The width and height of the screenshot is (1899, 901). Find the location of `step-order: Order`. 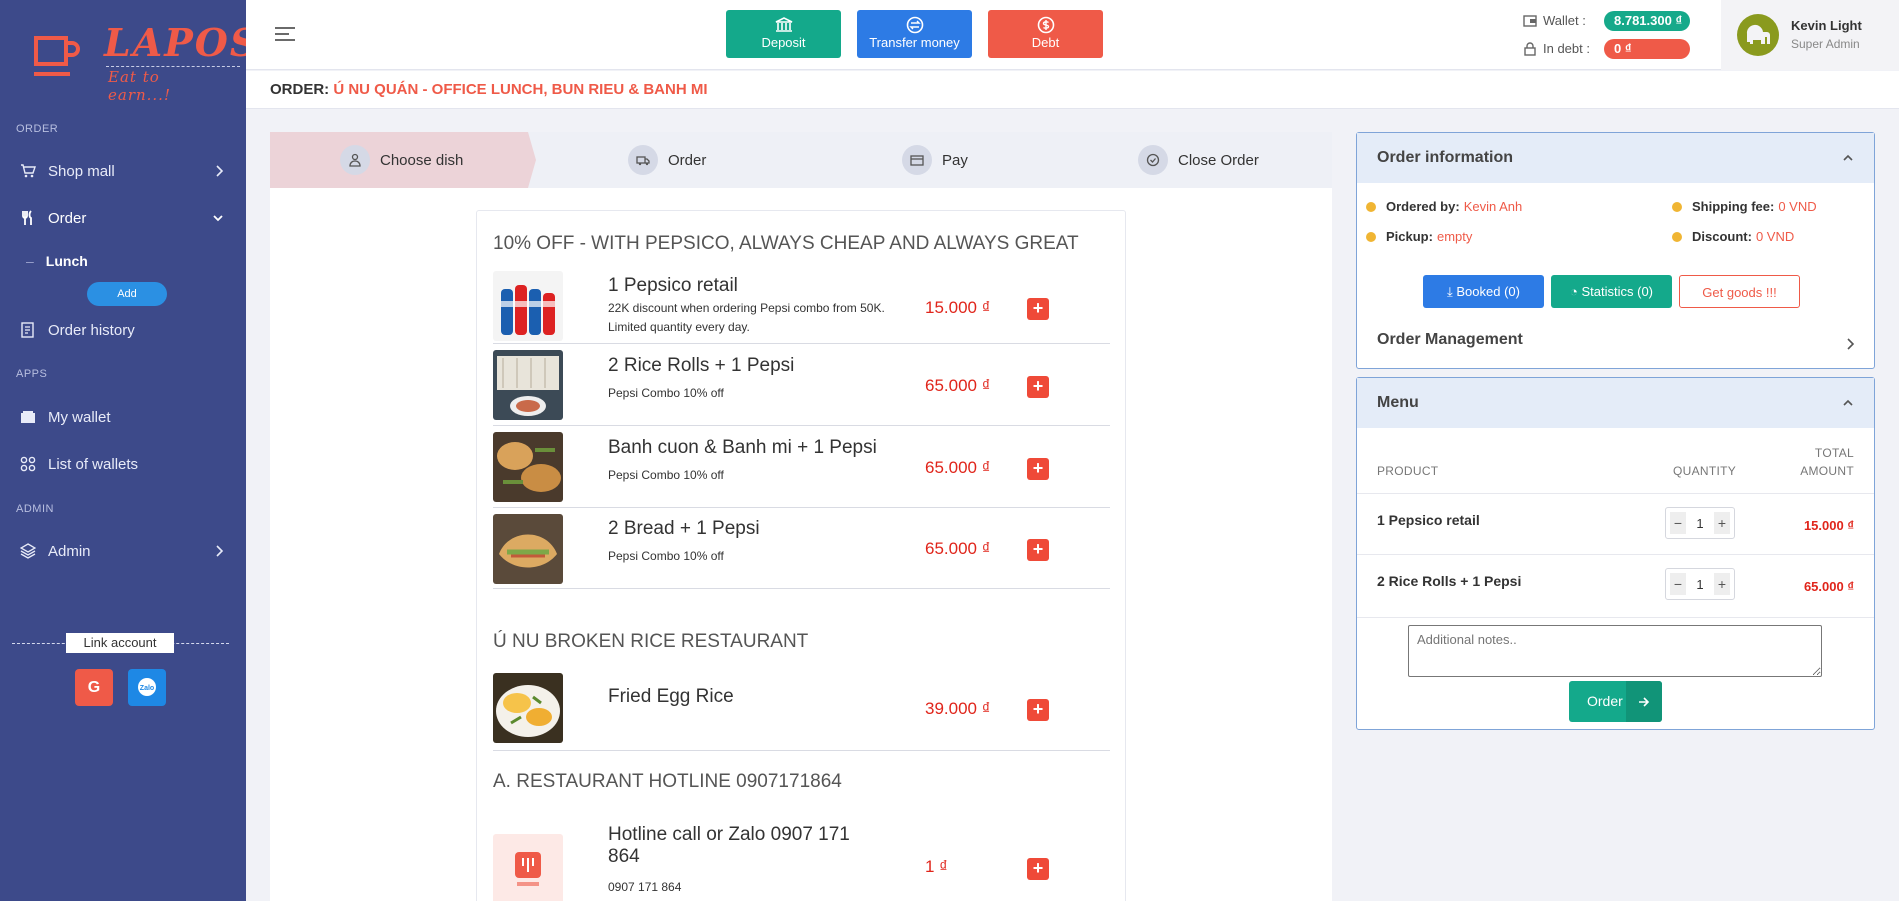

step-order: Order is located at coordinates (667, 160).